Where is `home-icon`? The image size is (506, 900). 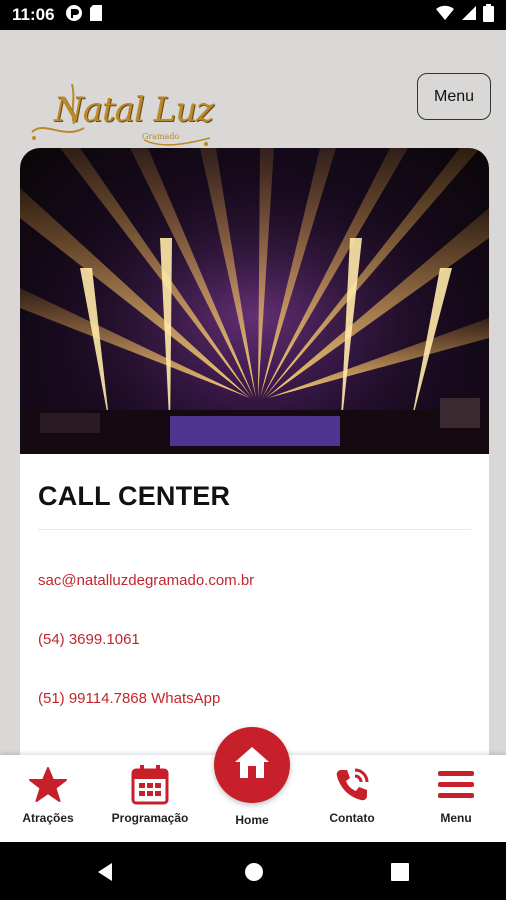
home-icon is located at coordinates (252, 765).